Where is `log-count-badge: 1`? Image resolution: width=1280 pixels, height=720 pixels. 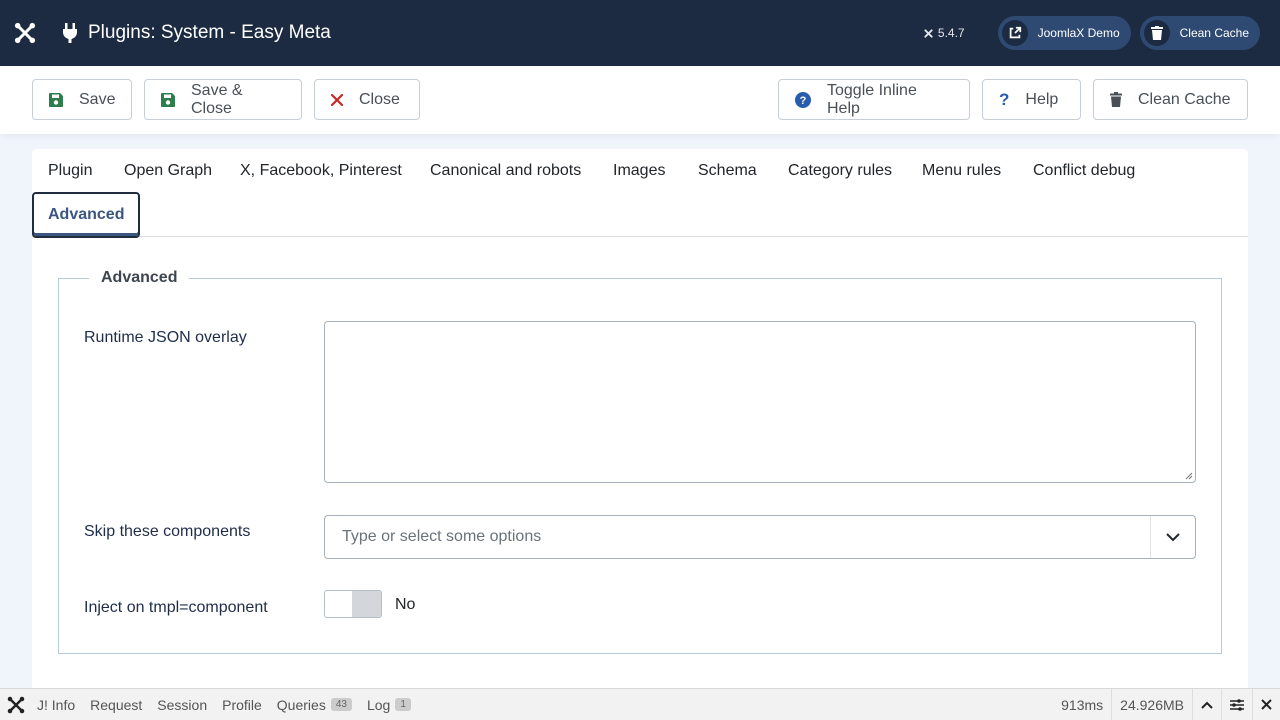
log-count-badge: 1 is located at coordinates (403, 704).